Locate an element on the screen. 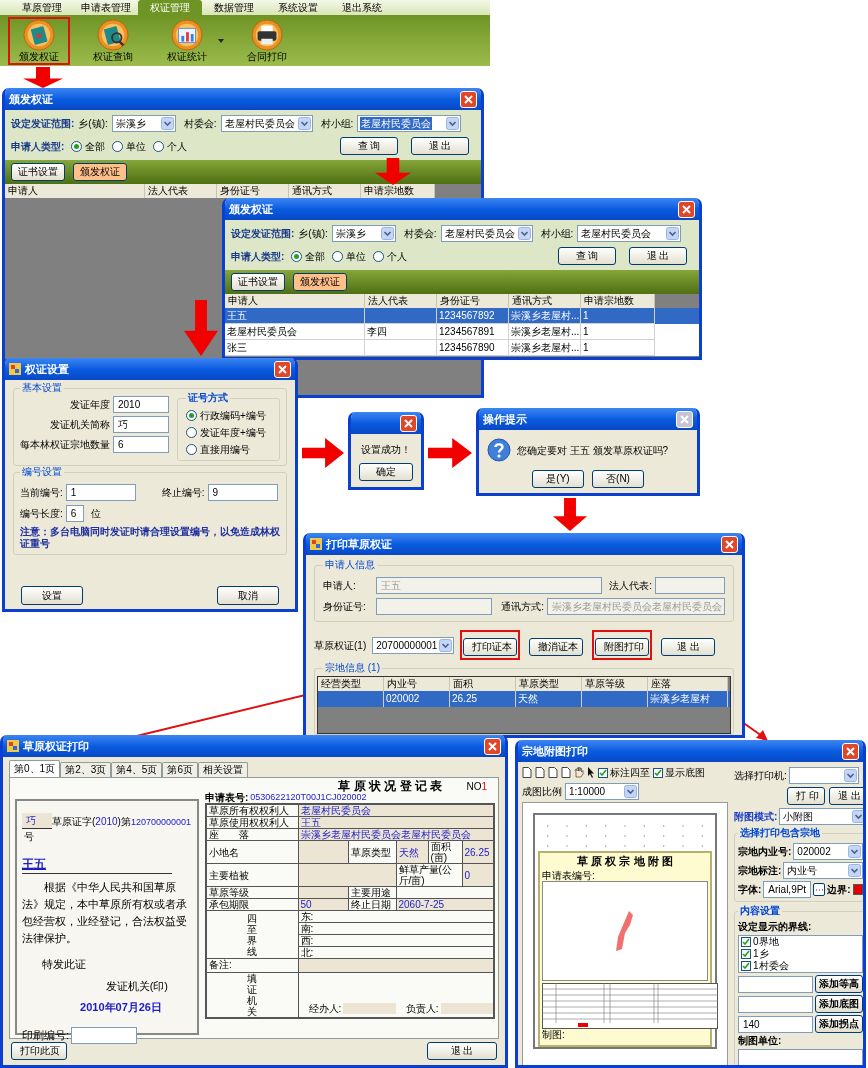 This screenshot has height=1068, width=868. checkbox: 显示底图 is located at coordinates (679, 772).